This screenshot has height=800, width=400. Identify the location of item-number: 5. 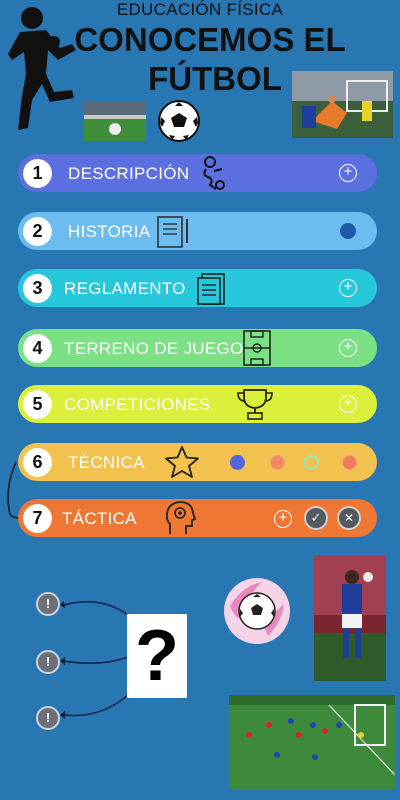
(37, 404).